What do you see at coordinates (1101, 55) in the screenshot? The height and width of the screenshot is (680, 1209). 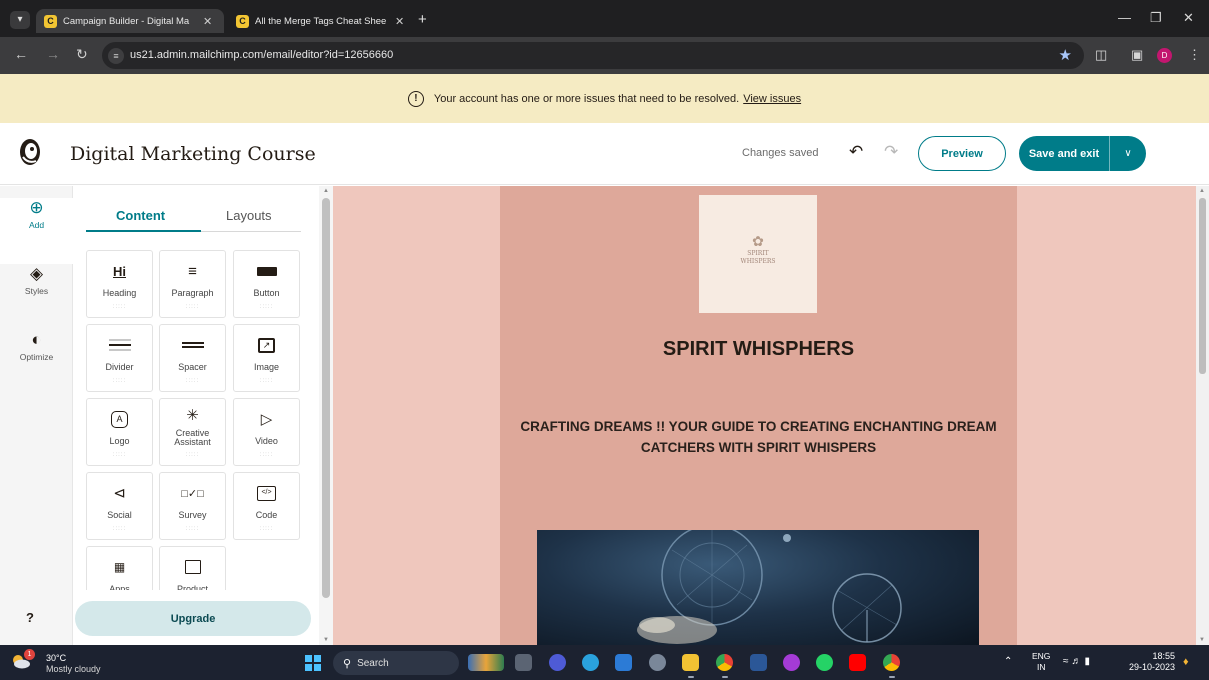 I see `extensions-icon: ◫` at bounding box center [1101, 55].